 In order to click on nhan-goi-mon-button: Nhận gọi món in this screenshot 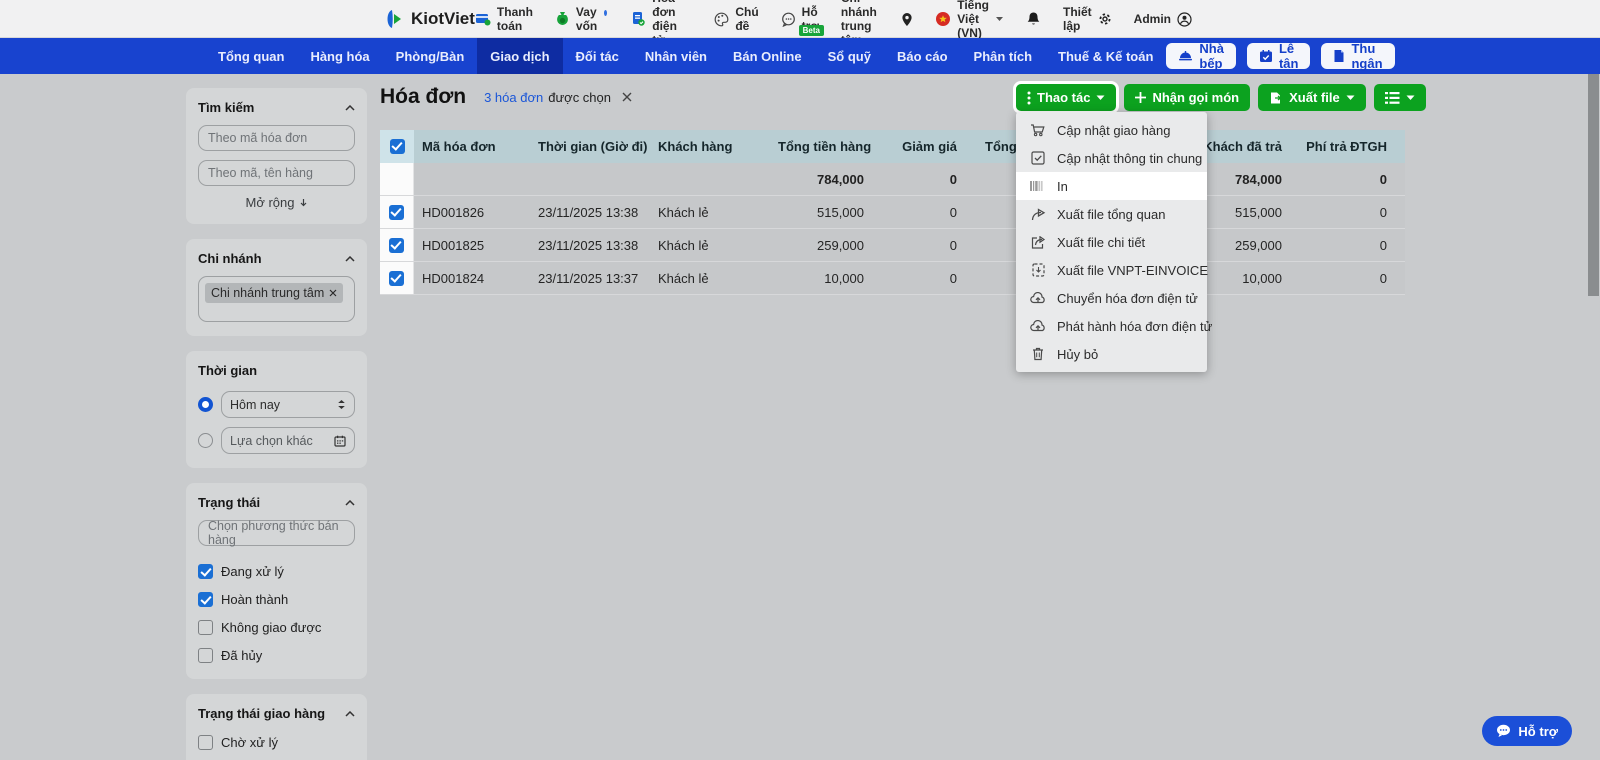, I will do `click(1187, 97)`.